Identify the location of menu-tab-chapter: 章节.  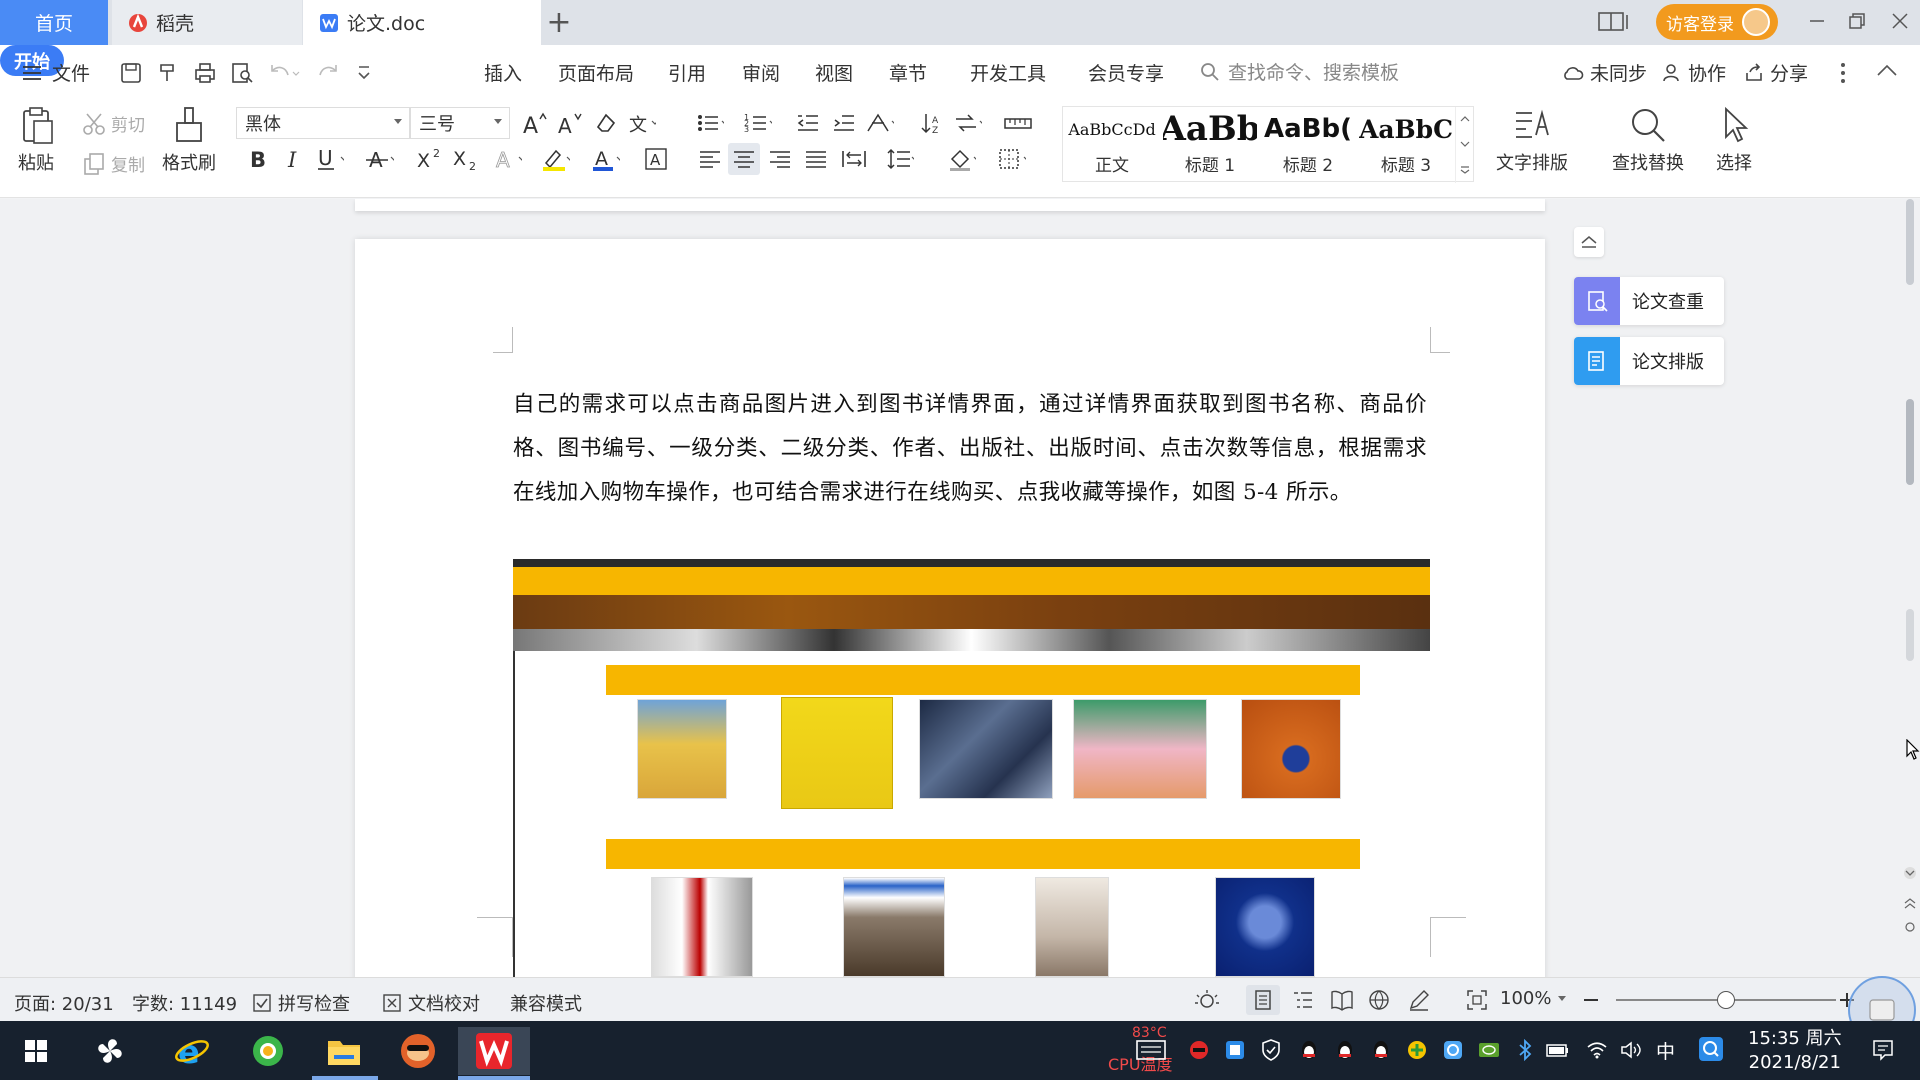
(908, 72).